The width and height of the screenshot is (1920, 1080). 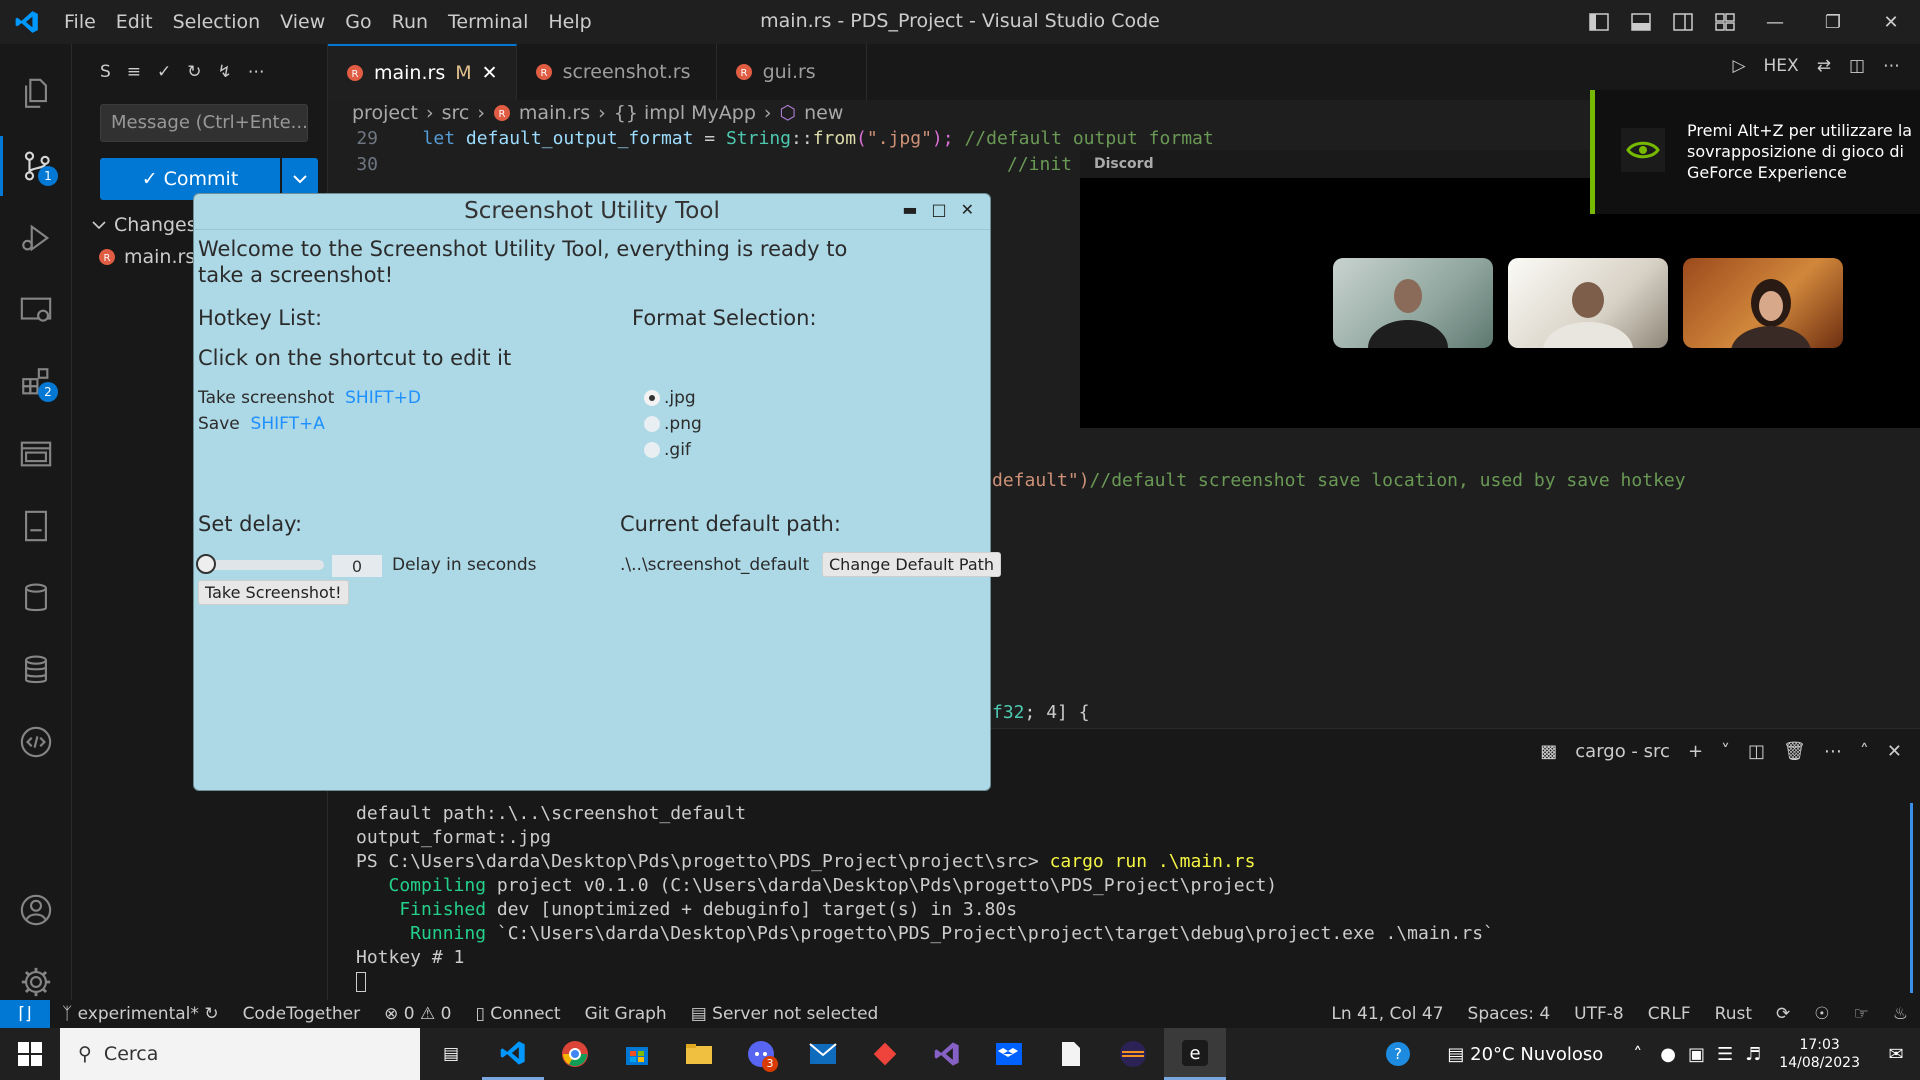 What do you see at coordinates (1387, 1014) in the screenshot?
I see `cursor-position: Ln 41, Col 47` at bounding box center [1387, 1014].